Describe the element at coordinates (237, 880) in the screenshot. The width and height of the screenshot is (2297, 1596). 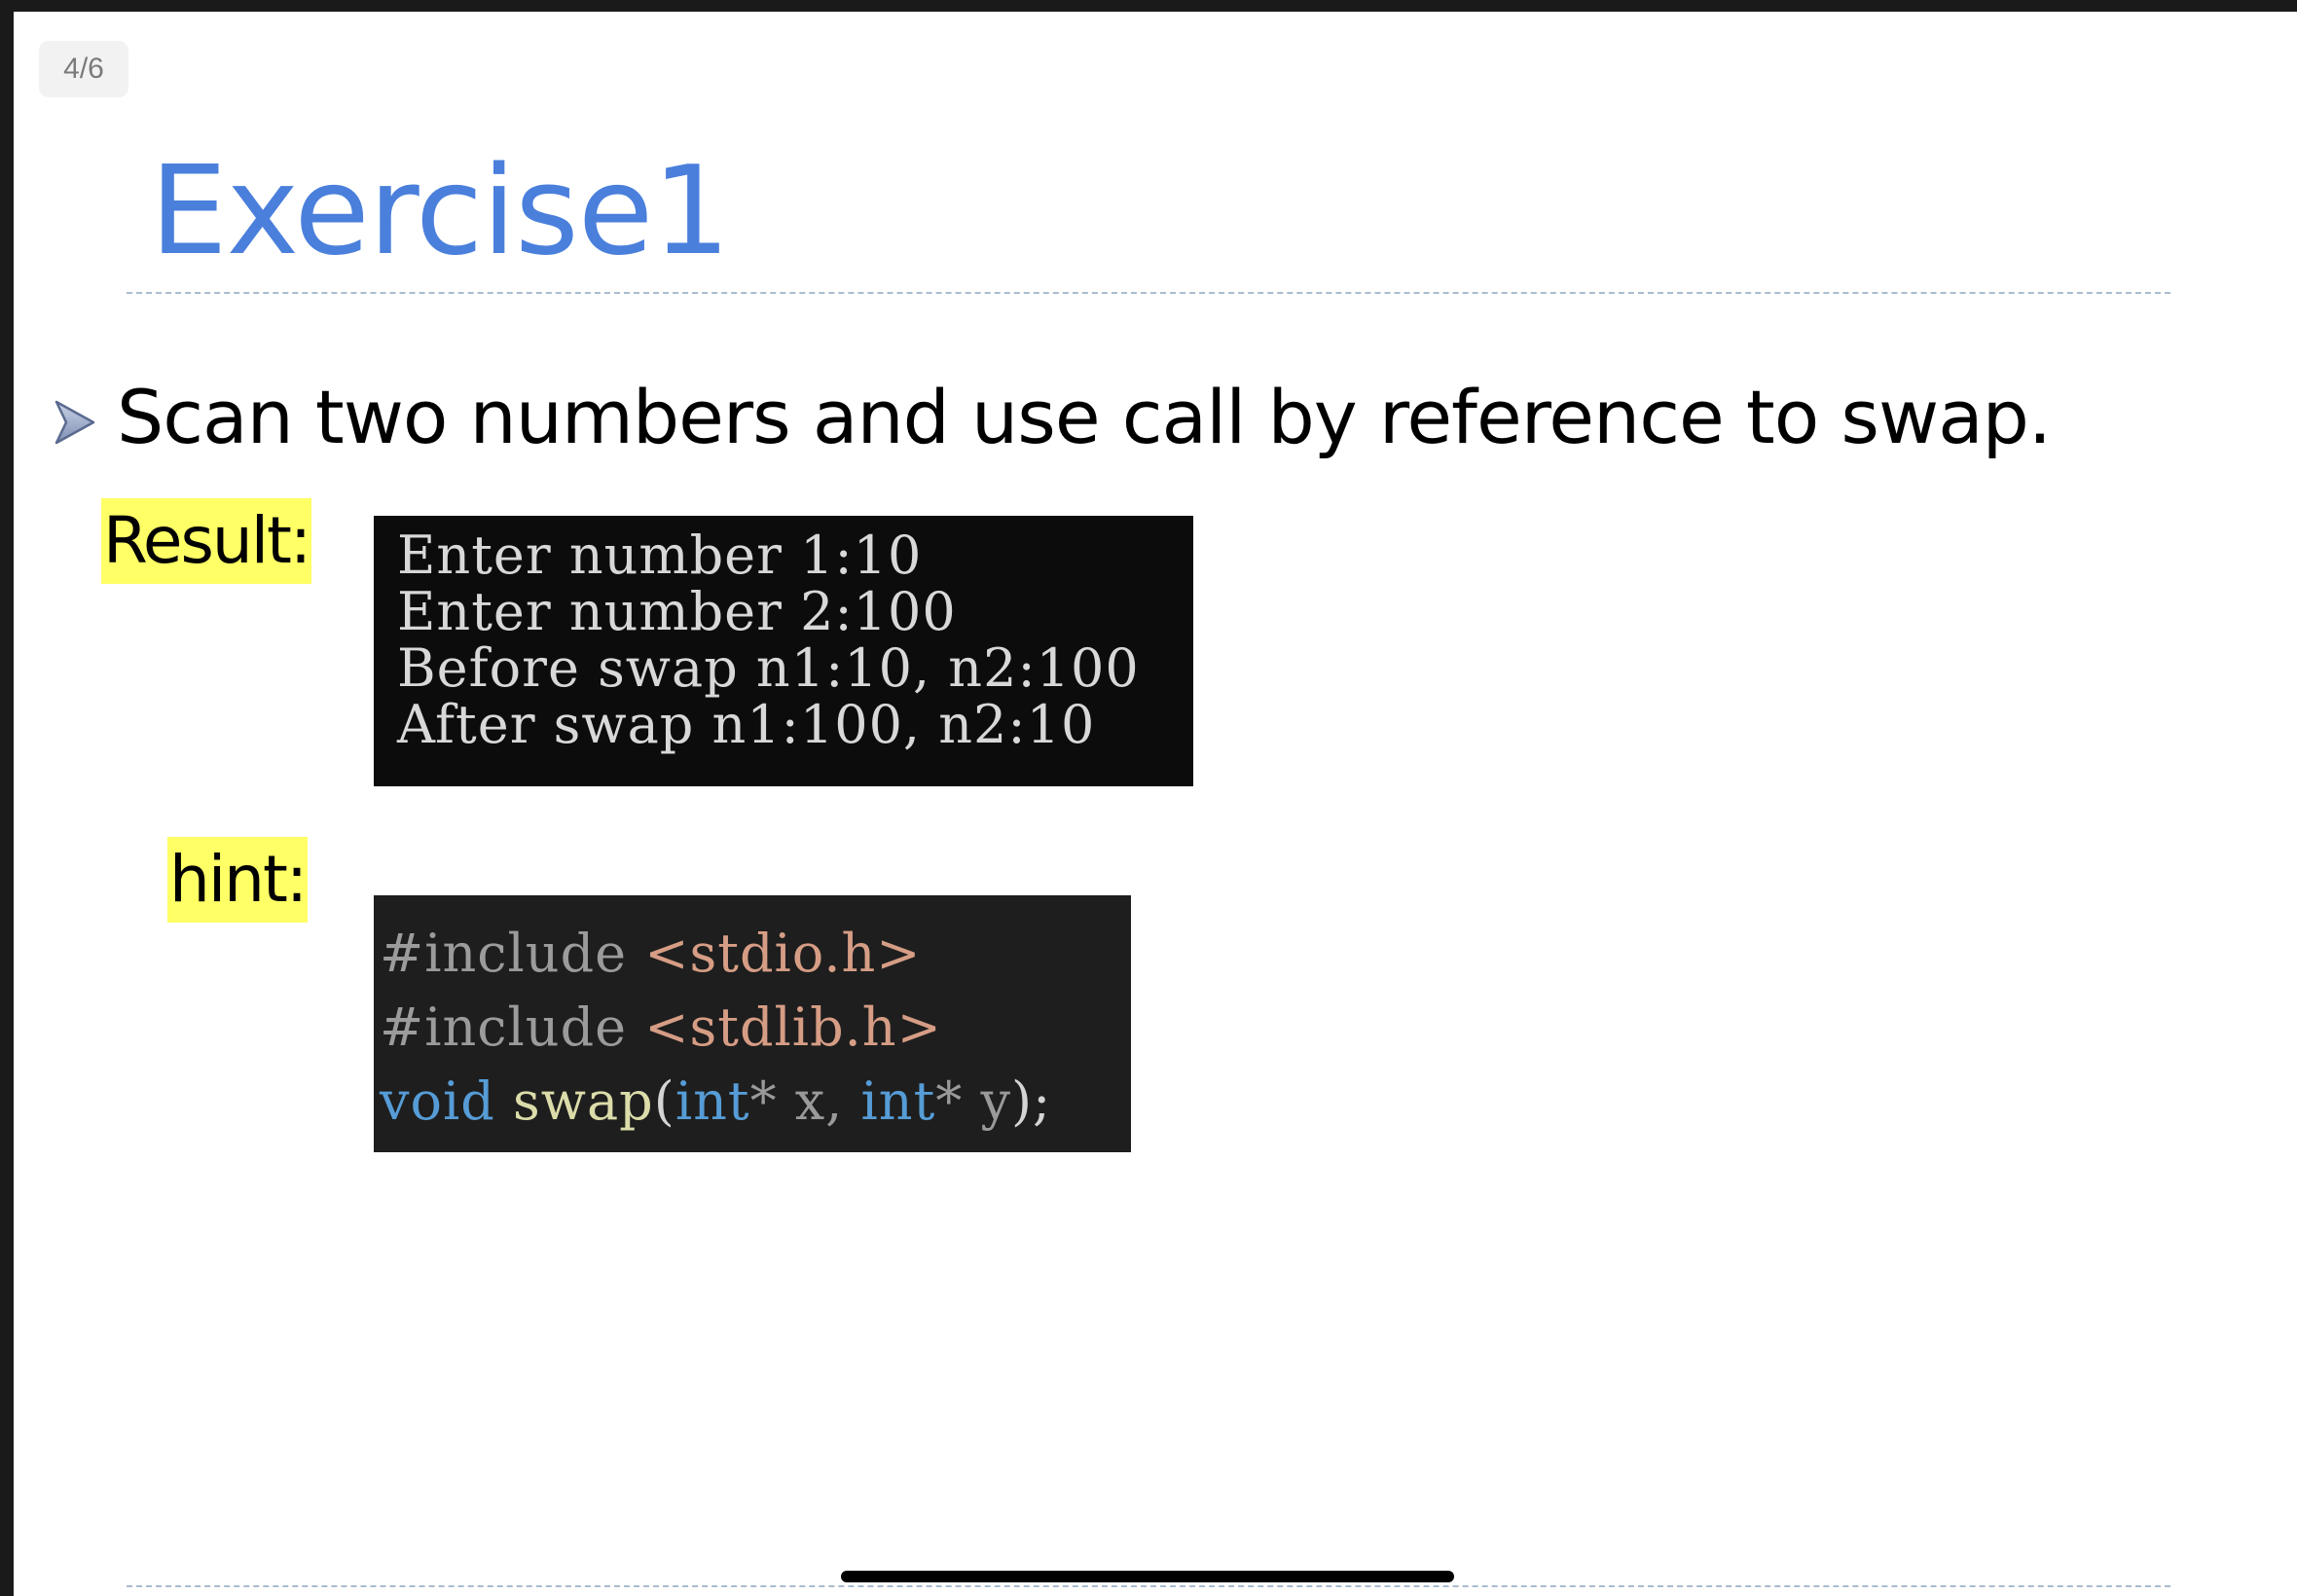
I see `hint-label: hint:` at that location.